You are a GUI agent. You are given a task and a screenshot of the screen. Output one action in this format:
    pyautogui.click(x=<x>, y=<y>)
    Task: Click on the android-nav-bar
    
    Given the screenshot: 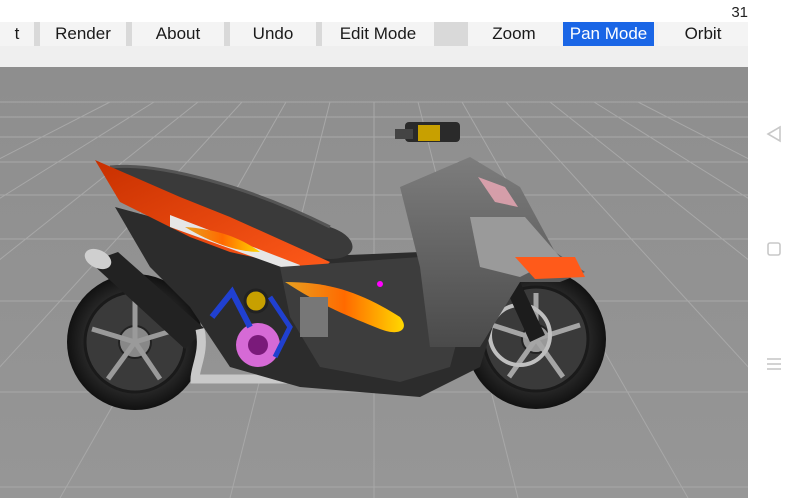 What is the action you would take?
    pyautogui.click(x=774, y=249)
    